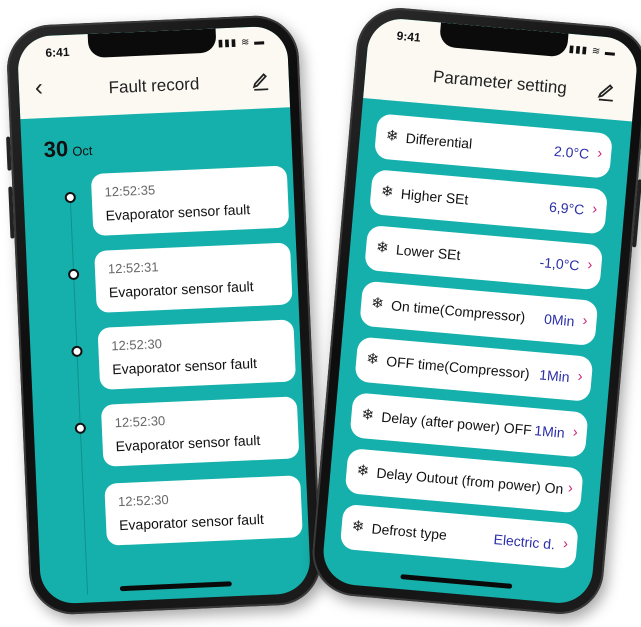  Describe the element at coordinates (435, 196) in the screenshot. I see `param-name: Higher SEt` at that location.